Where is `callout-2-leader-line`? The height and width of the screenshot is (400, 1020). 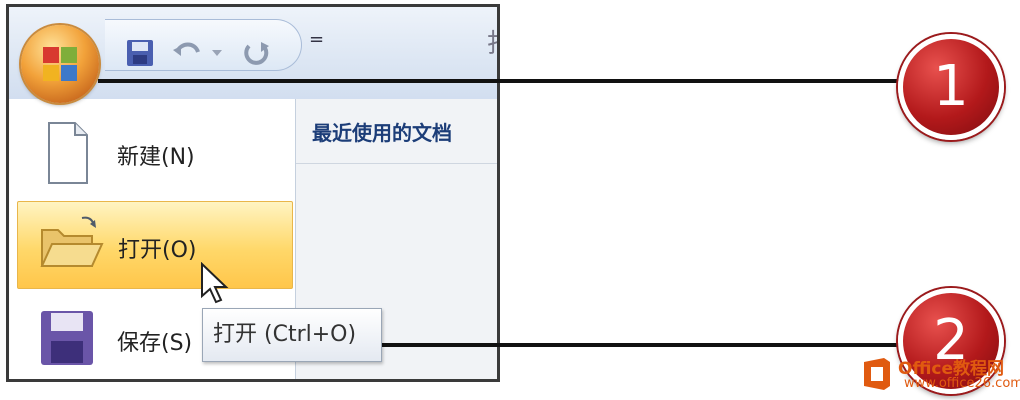
callout-2-leader-line is located at coordinates (636, 345).